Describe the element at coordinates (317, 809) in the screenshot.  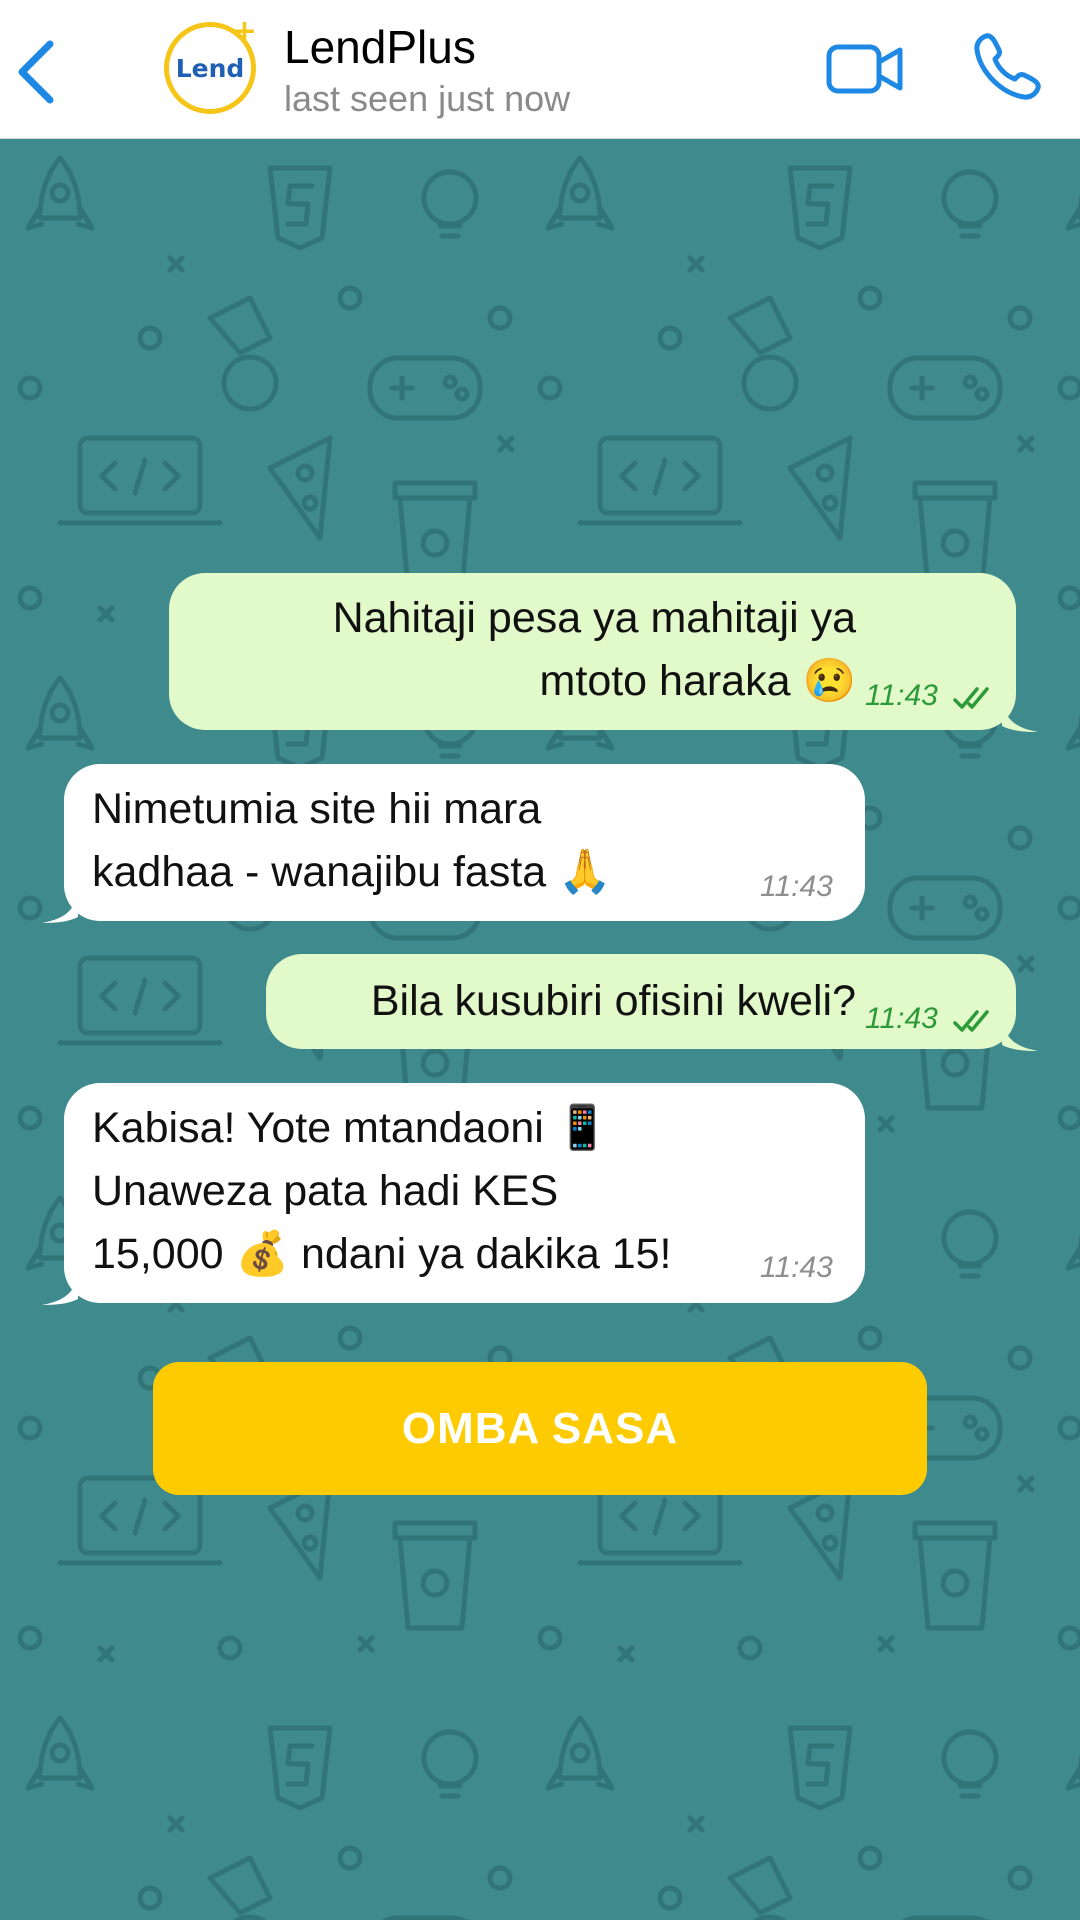
I see `message-text-line: Nimetumia site hii mara` at that location.